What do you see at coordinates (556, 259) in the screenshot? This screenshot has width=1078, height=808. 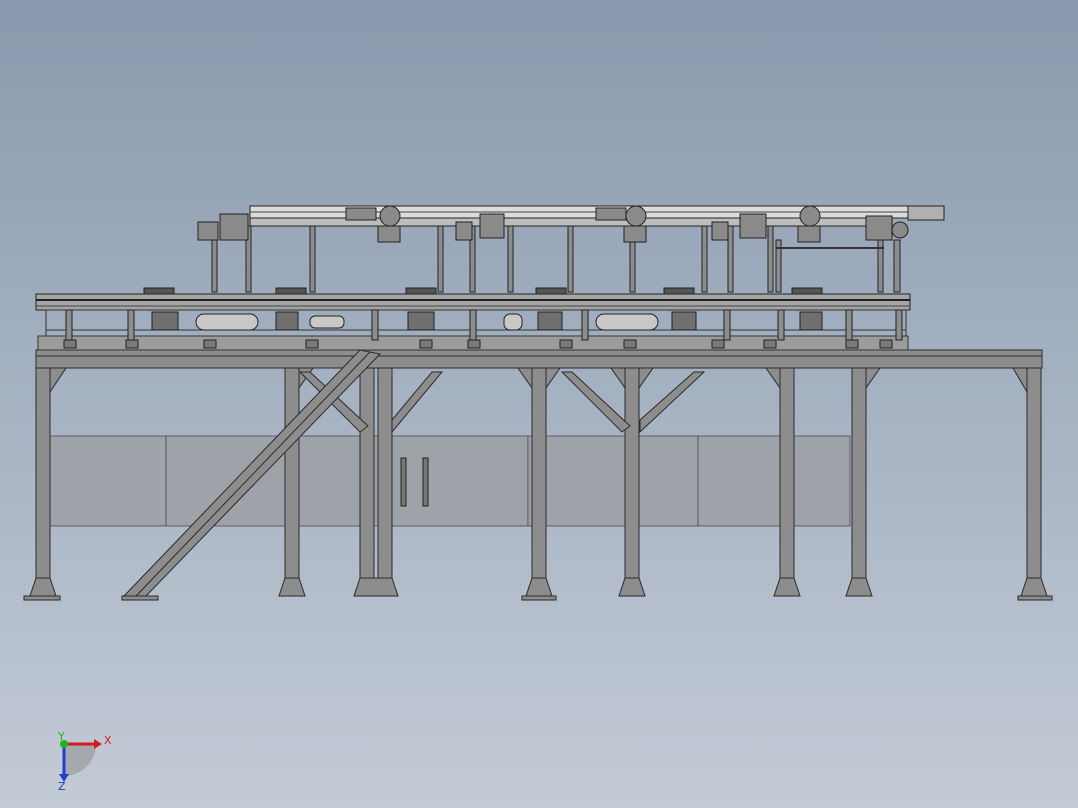 I see `upper-conveyor-hangers` at bounding box center [556, 259].